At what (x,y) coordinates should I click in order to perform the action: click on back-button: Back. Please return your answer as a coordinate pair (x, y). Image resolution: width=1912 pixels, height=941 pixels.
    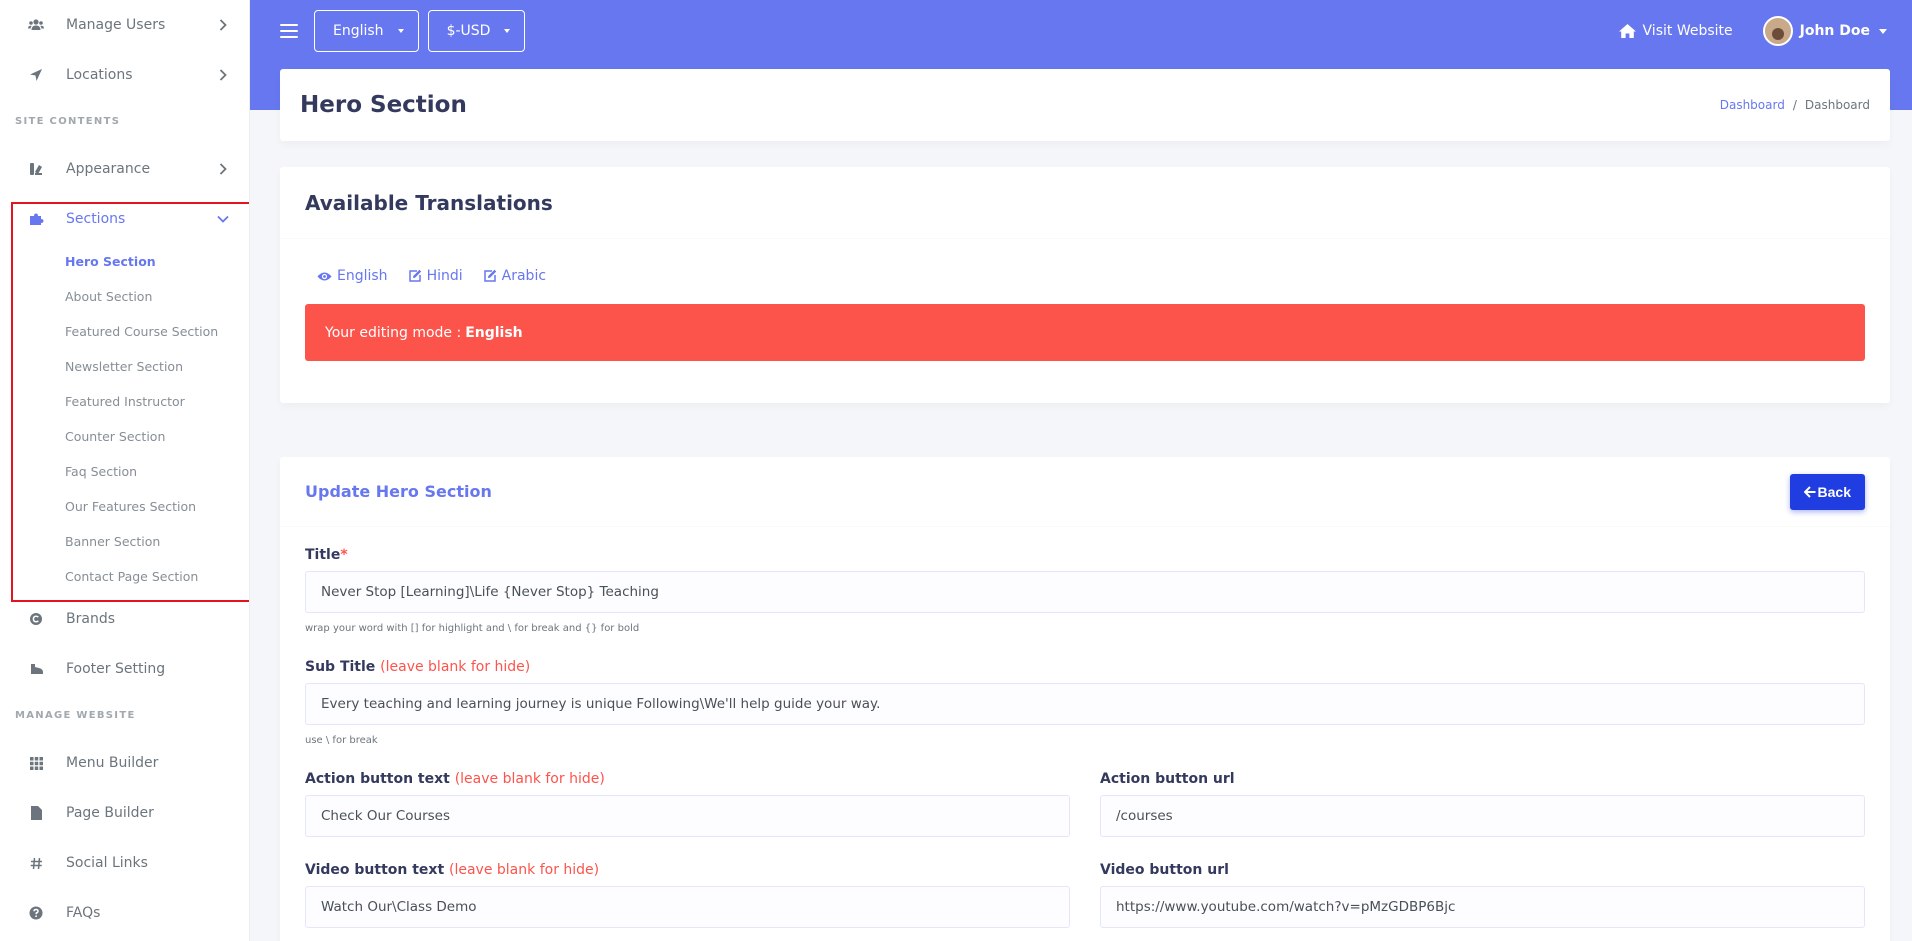
    Looking at the image, I should click on (1827, 491).